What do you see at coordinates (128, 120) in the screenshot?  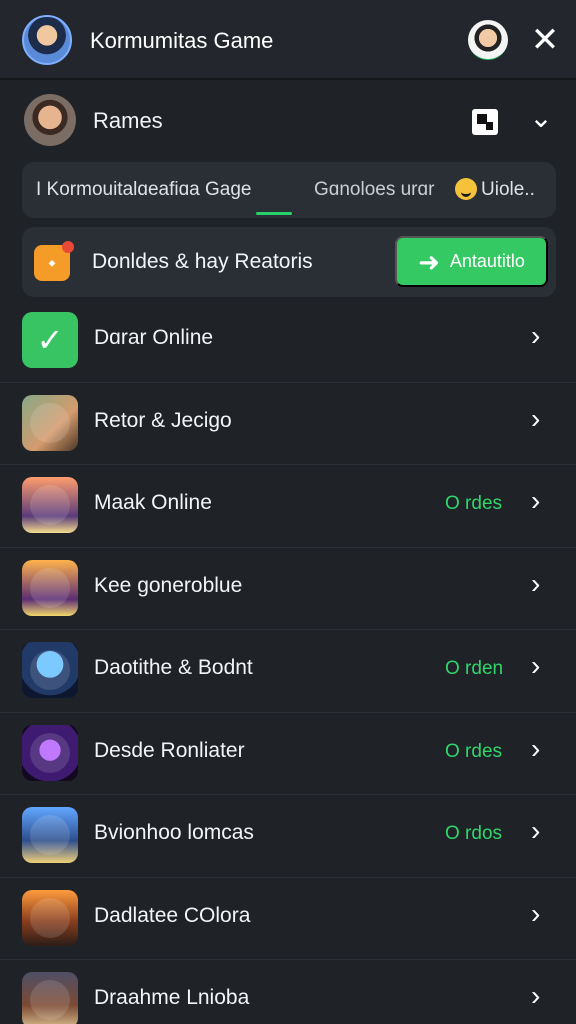 I see `profile-name: Rames` at bounding box center [128, 120].